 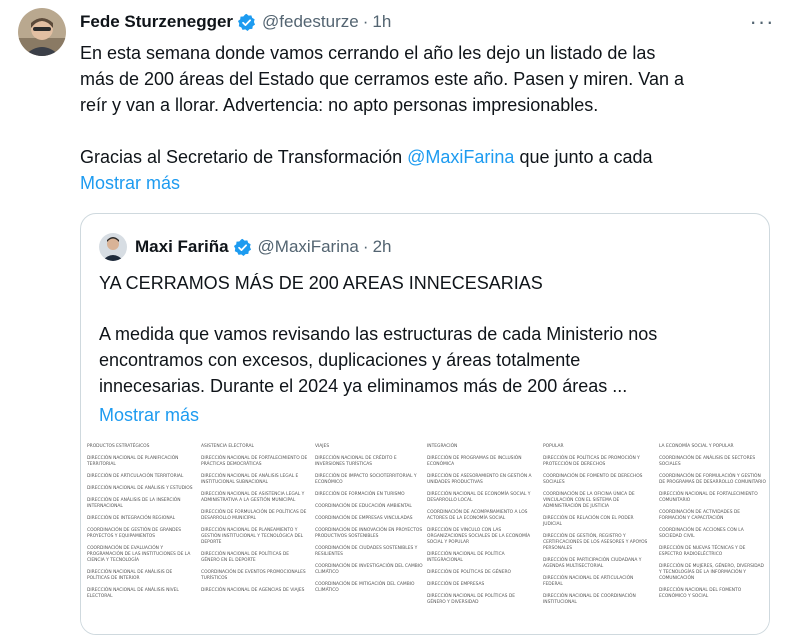 I want to click on thanks-suffix: que junto a cada, so click(x=583, y=157).